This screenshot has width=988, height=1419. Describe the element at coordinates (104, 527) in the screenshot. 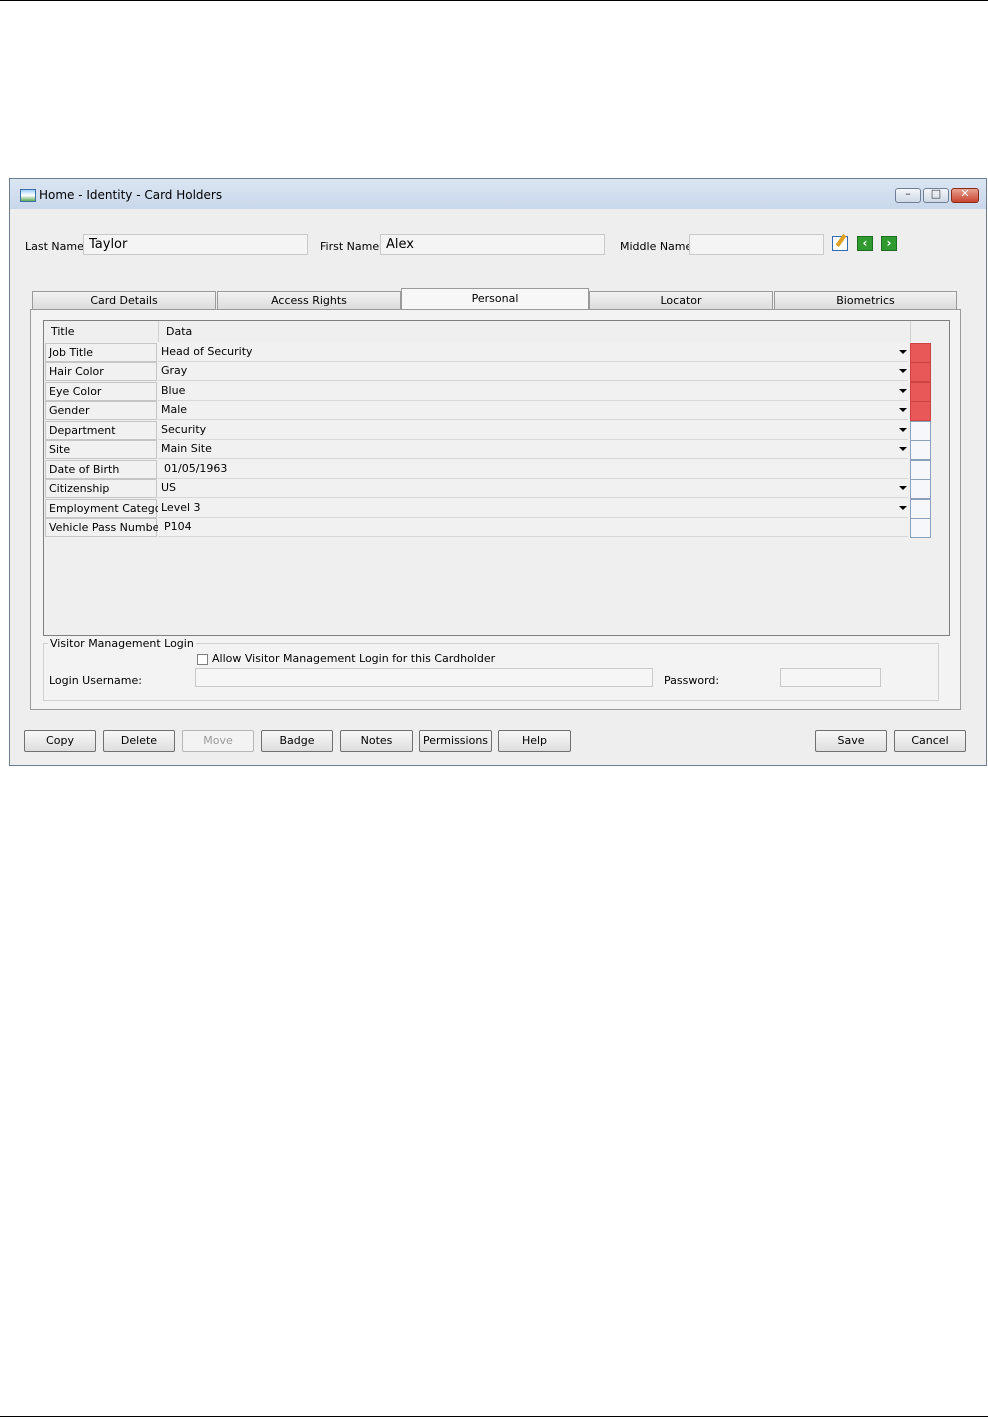

I see `row-title: Vehicle Pass Number` at that location.